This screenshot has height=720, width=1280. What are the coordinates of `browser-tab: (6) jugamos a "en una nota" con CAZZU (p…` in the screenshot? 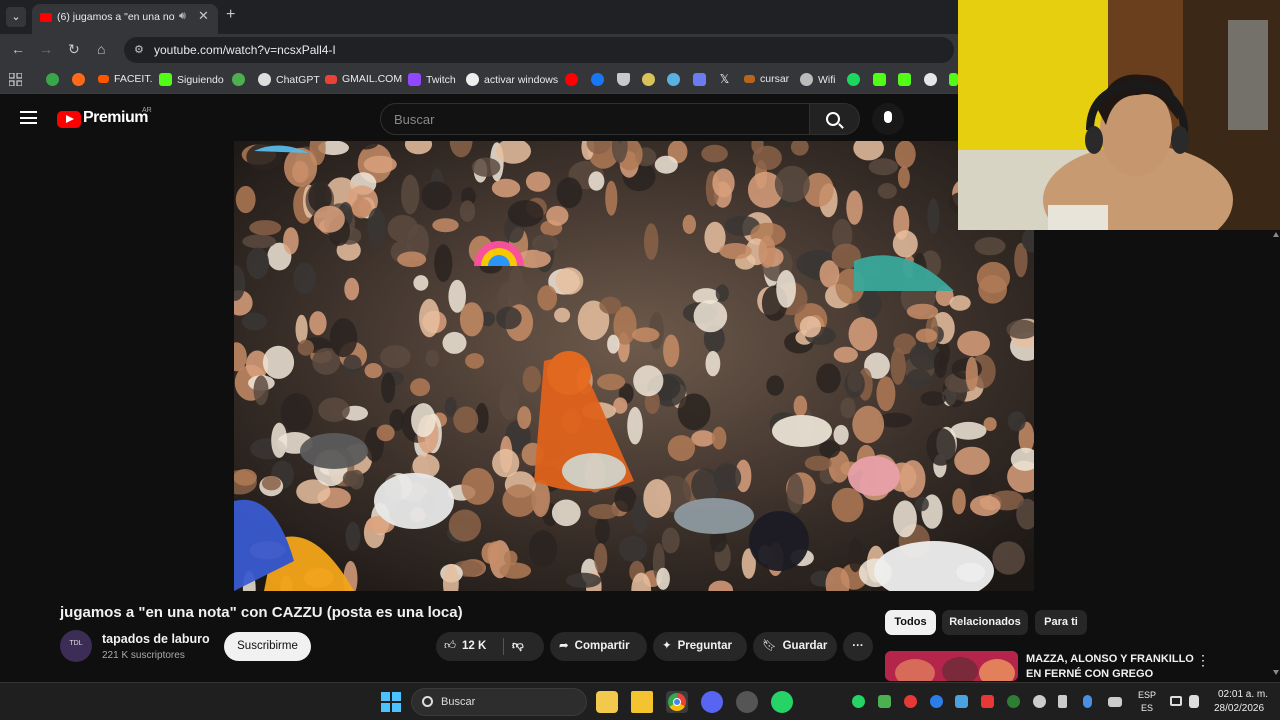 It's located at (125, 19).